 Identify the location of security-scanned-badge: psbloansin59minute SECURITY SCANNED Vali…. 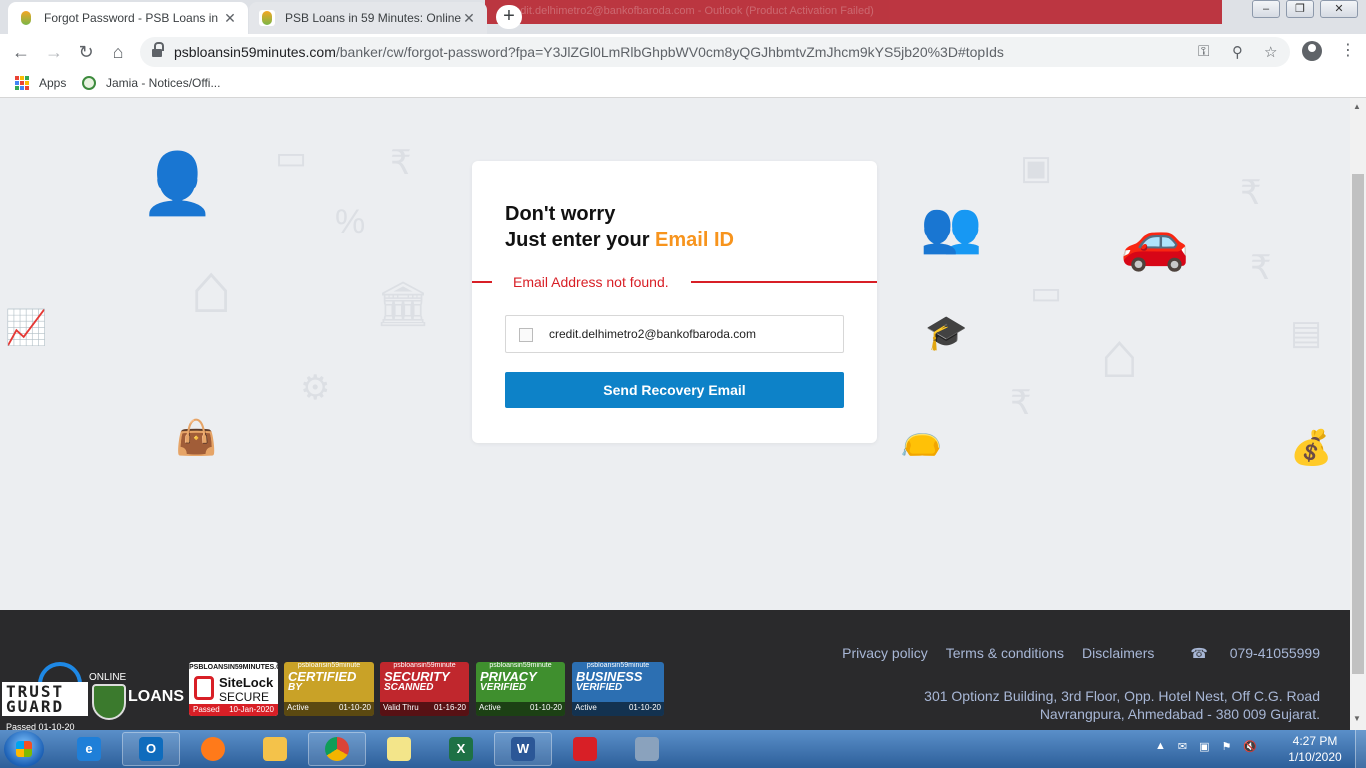
(424, 689).